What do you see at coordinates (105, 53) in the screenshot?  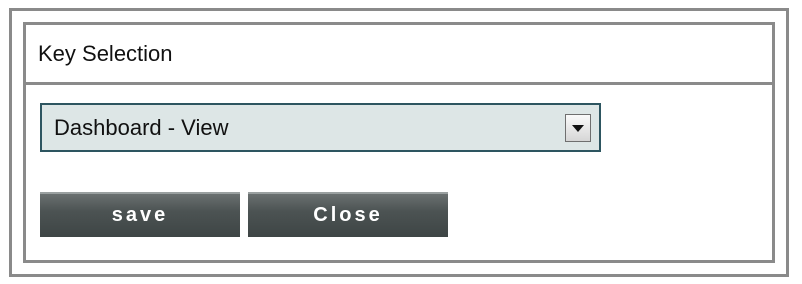 I see `panel-title: Key Selection` at bounding box center [105, 53].